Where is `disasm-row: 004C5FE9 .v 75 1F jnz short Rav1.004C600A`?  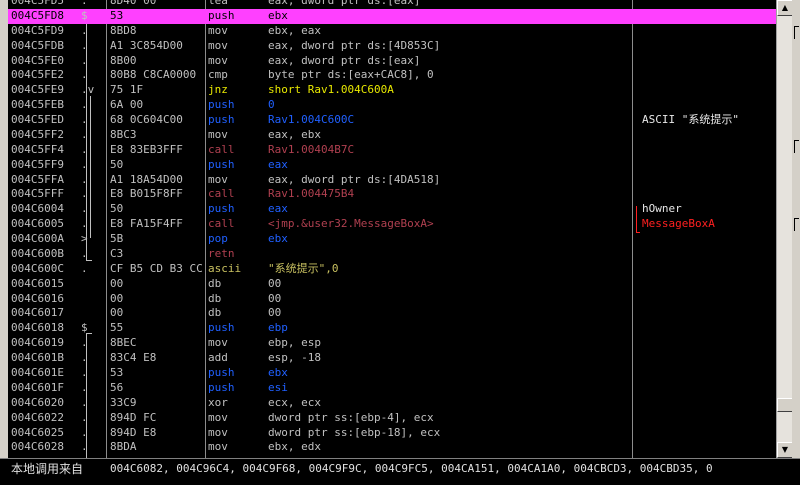
disasm-row: 004C5FE9 .v 75 1F jnz short Rav1.004C600A is located at coordinates (392, 90).